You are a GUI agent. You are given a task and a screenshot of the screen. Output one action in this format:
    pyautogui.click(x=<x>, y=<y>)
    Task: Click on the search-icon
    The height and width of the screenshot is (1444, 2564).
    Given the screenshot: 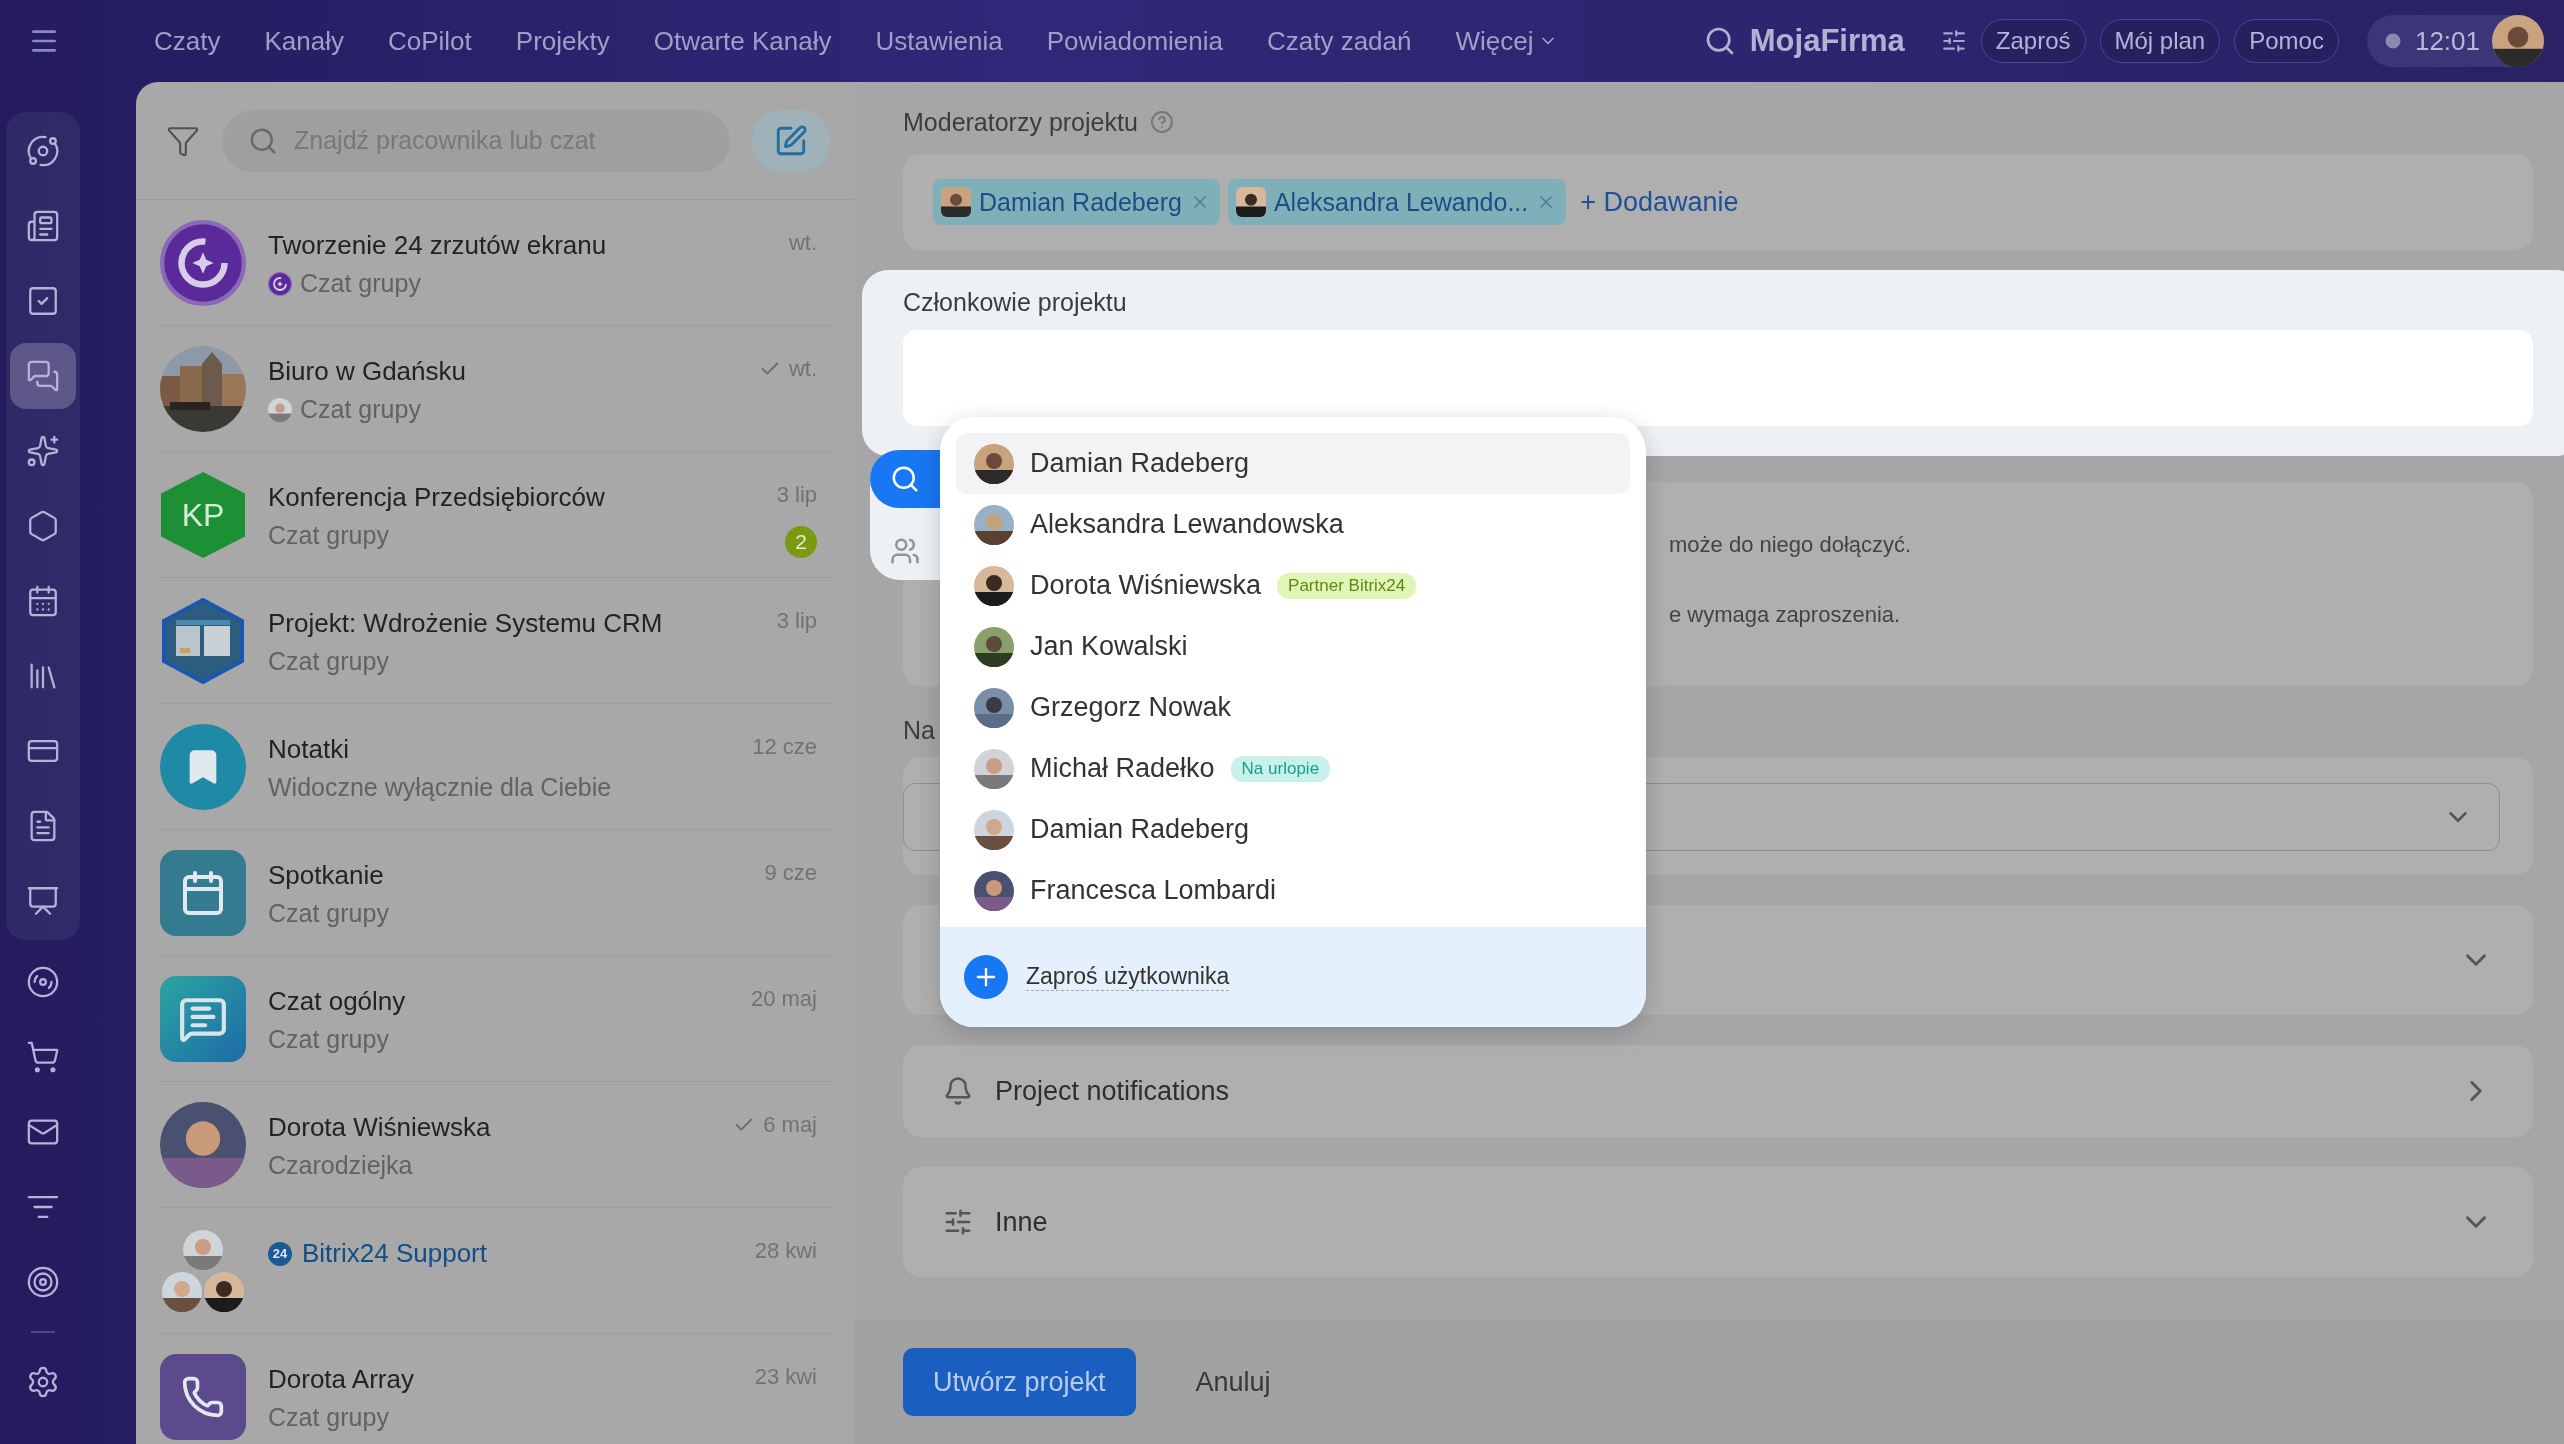 What is the action you would take?
    pyautogui.click(x=905, y=479)
    